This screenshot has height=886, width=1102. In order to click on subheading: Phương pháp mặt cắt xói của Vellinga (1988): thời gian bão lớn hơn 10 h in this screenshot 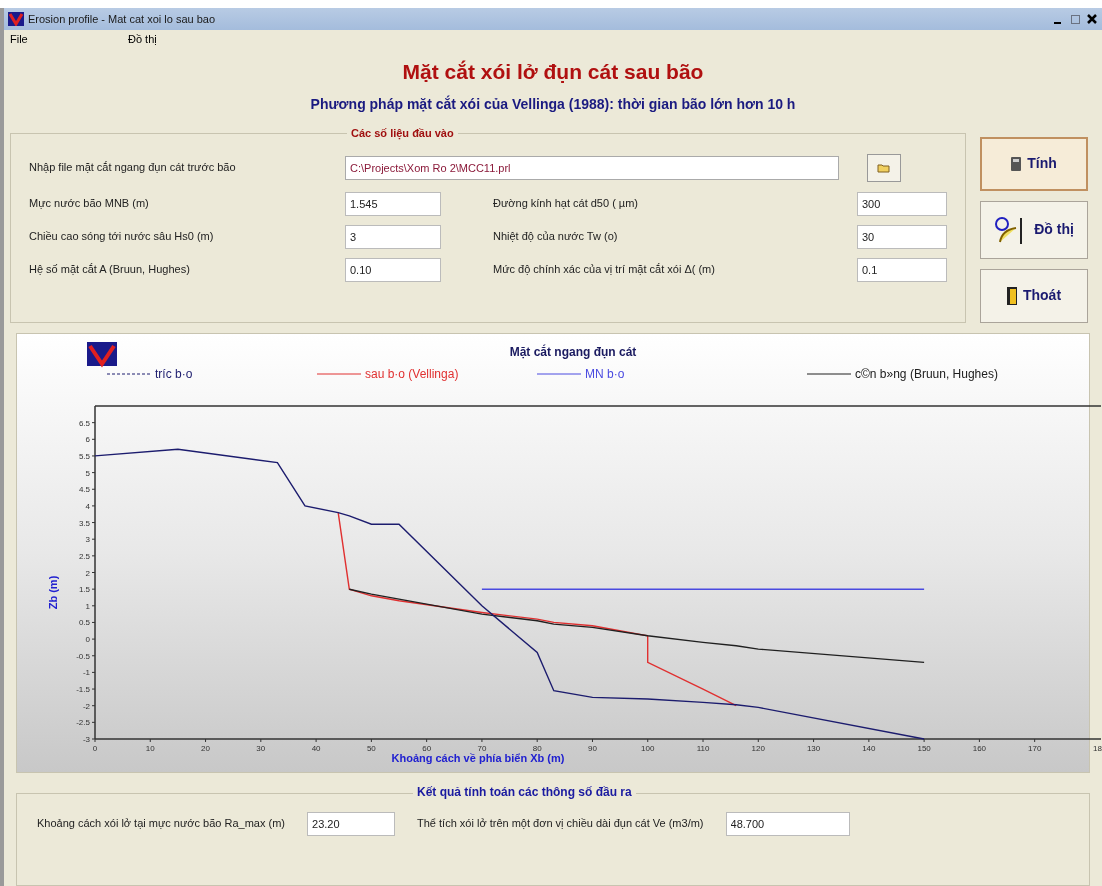, I will do `click(553, 104)`.